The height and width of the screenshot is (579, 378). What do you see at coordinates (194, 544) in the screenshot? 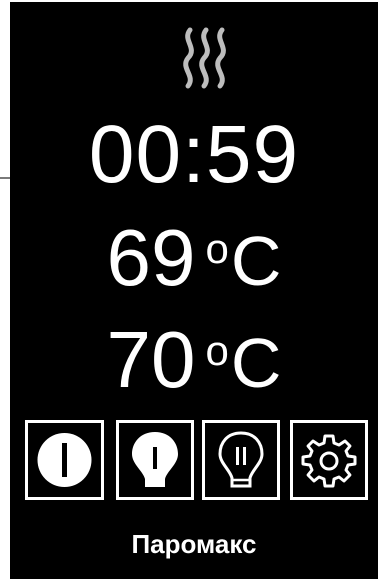
I see `brand-name: Паромакс` at bounding box center [194, 544].